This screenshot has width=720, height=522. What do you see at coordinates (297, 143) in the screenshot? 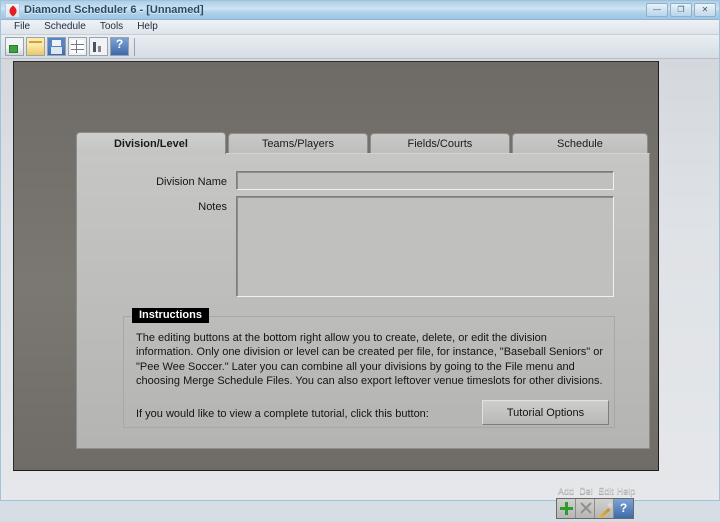
I see `tab-teams-players: Teams/Players` at bounding box center [297, 143].